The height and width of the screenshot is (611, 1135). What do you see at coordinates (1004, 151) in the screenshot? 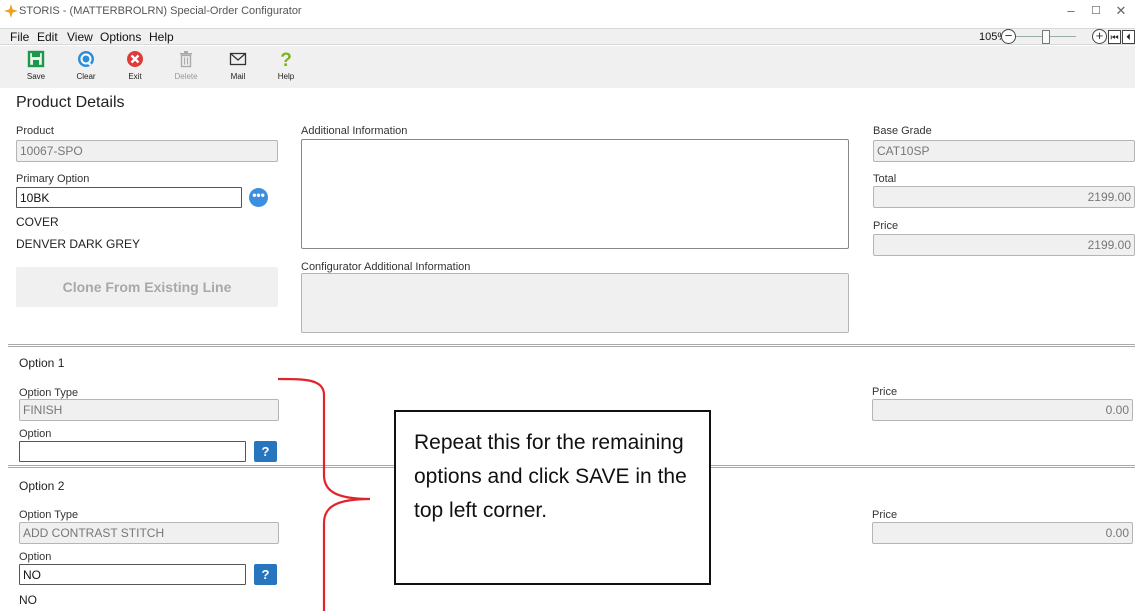
I see `base-grade-field: CAT10SP` at bounding box center [1004, 151].